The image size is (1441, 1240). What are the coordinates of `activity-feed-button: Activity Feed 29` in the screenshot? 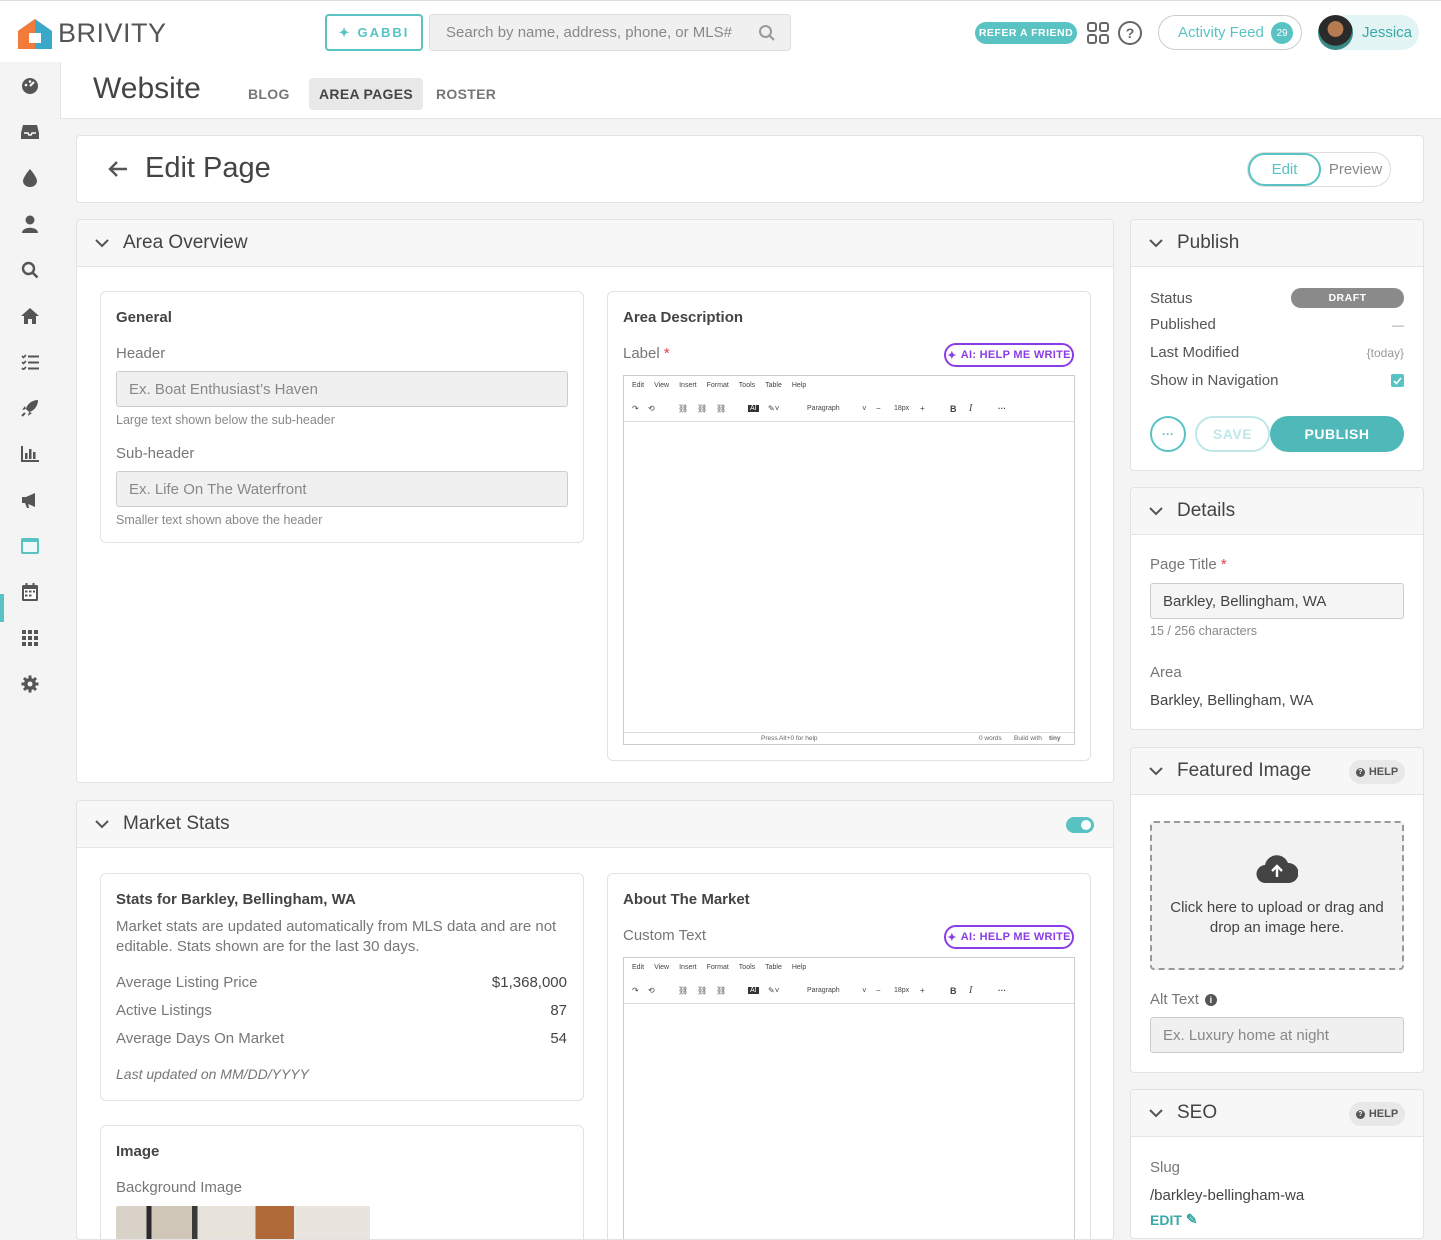 It's located at (1230, 32).